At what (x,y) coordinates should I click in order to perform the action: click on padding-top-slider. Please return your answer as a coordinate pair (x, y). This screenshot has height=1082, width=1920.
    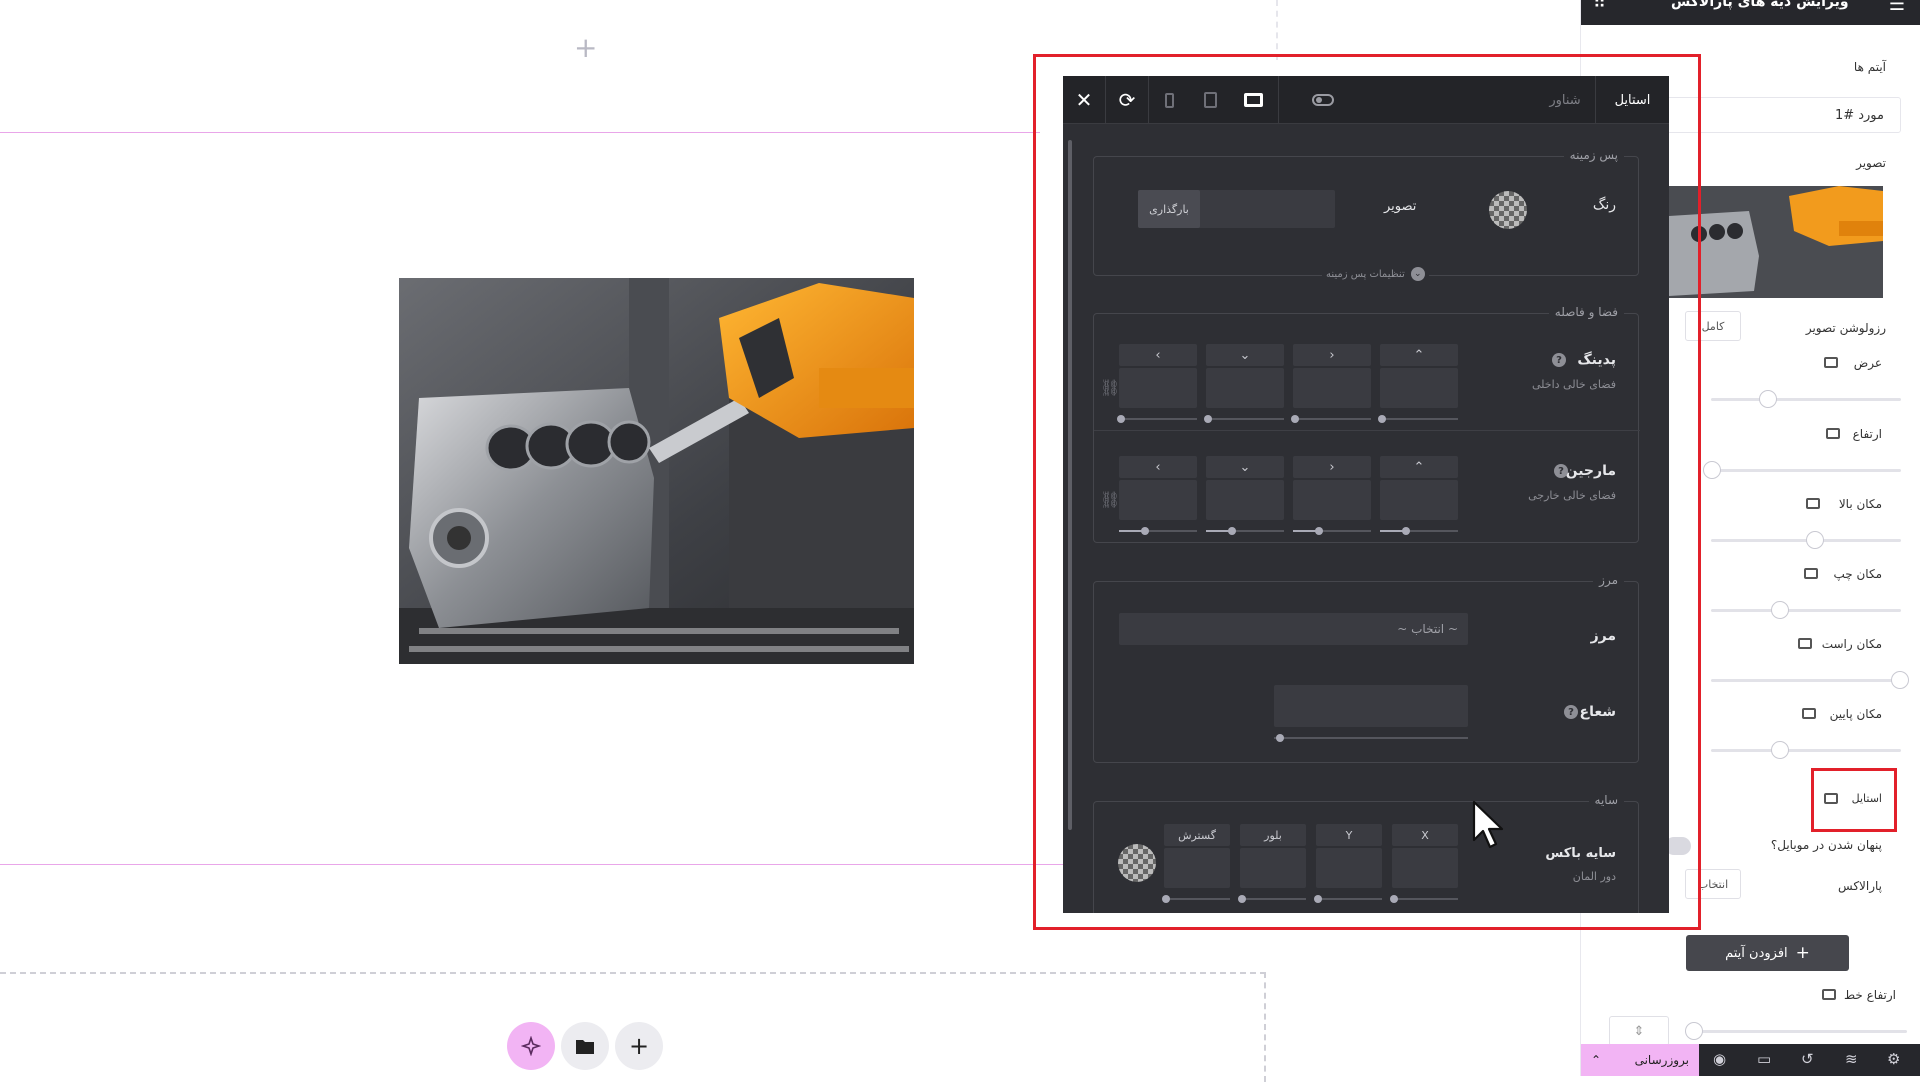
    Looking at the image, I should click on (1418, 419).